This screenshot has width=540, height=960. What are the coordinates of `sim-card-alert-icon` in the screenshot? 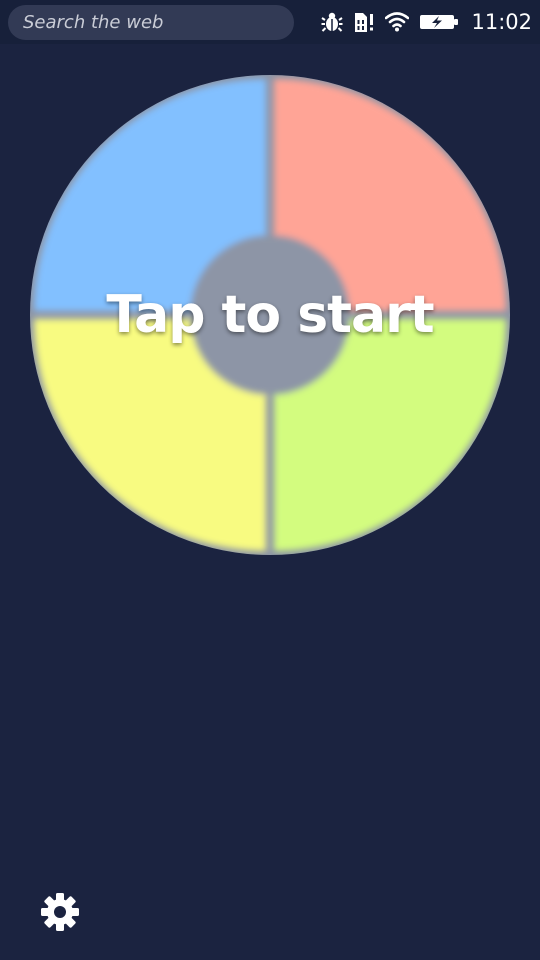 It's located at (364, 22).